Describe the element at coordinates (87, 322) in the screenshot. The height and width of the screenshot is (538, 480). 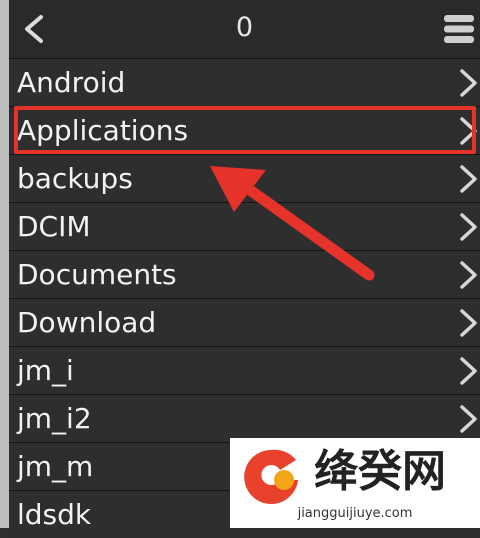
I see `folder-label: Download` at that location.